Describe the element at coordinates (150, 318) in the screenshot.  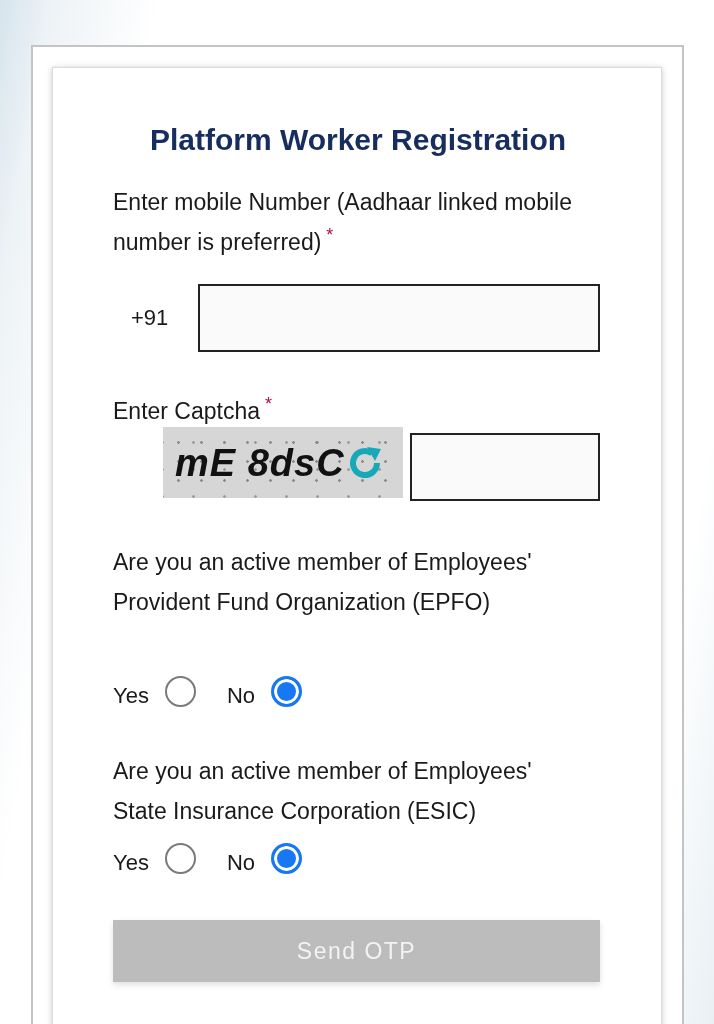
I see `country-code: +91` at that location.